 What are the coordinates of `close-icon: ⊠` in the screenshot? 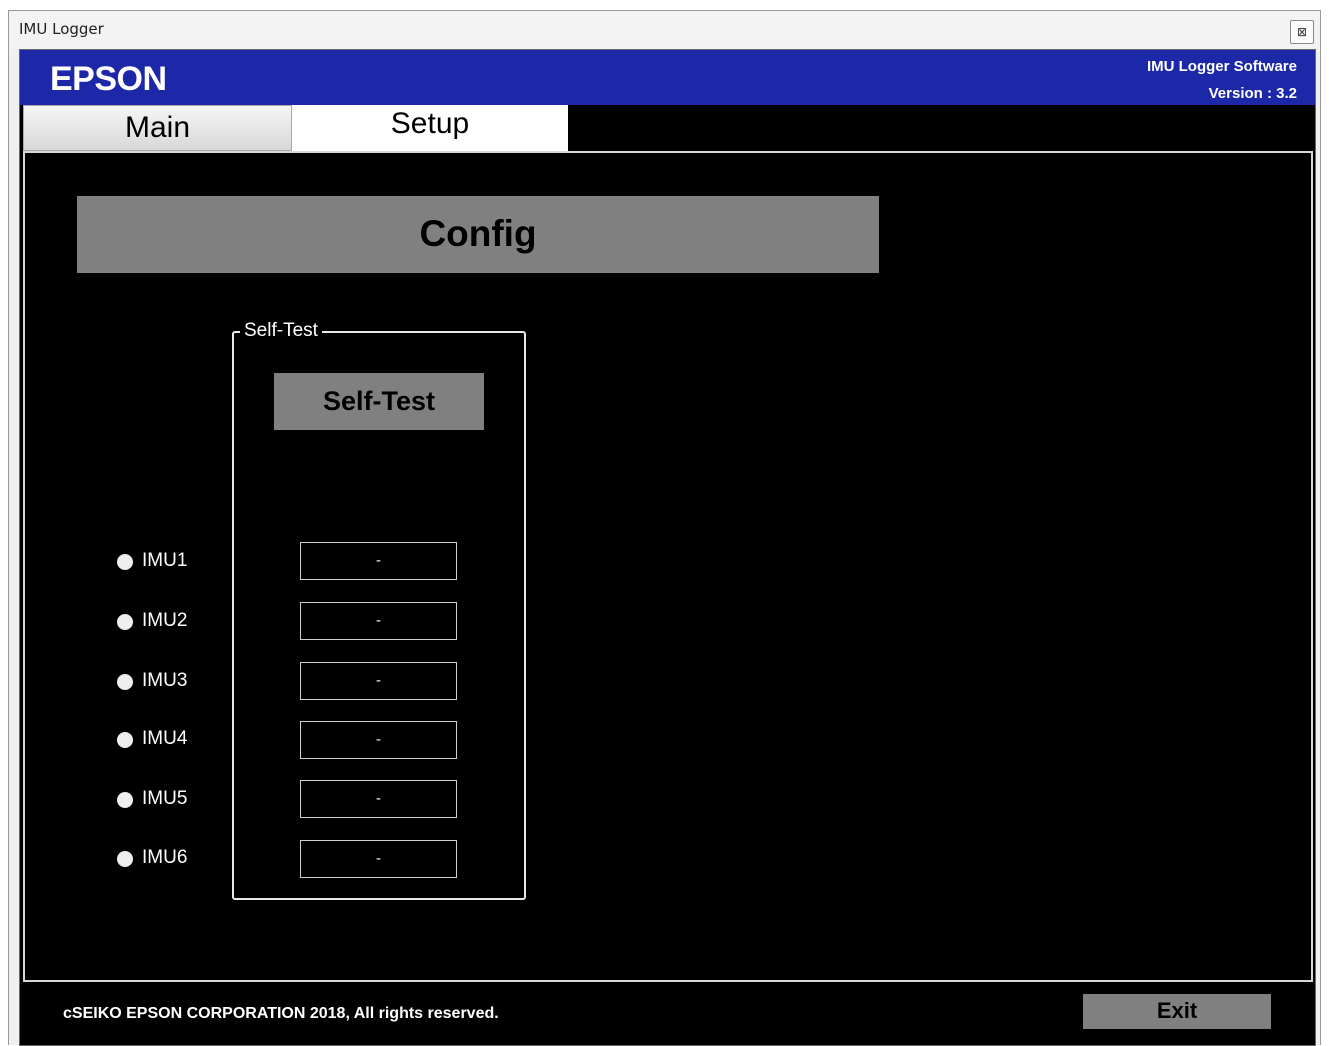 It's located at (1302, 32).